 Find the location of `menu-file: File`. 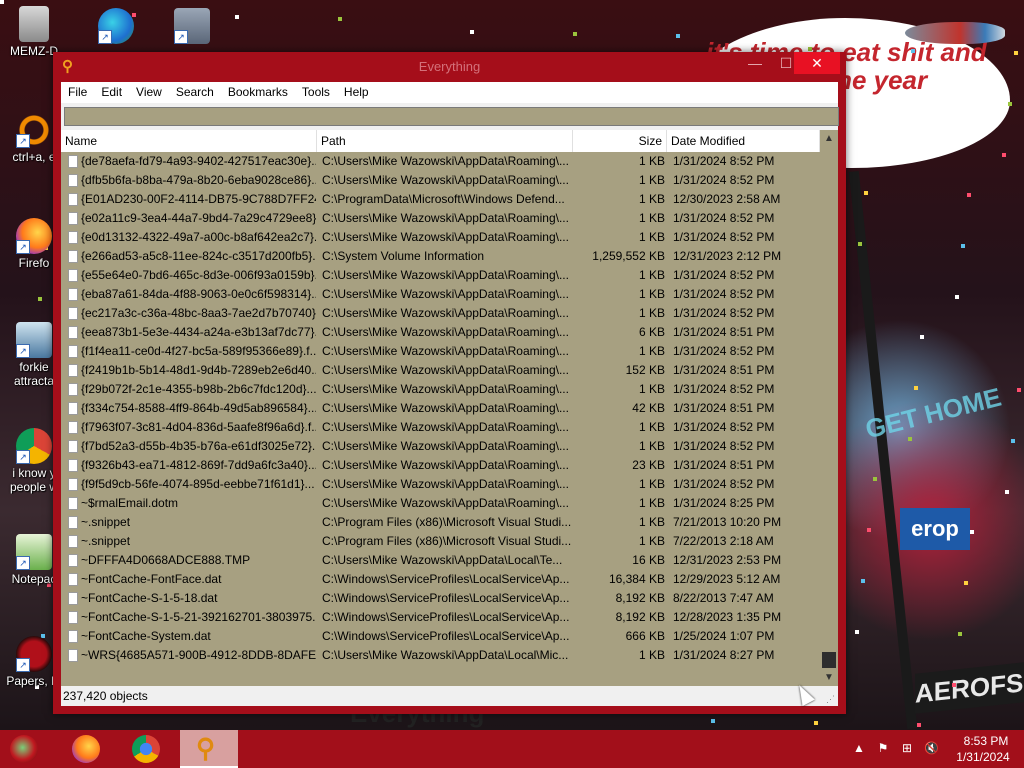

menu-file: File is located at coordinates (77, 92).